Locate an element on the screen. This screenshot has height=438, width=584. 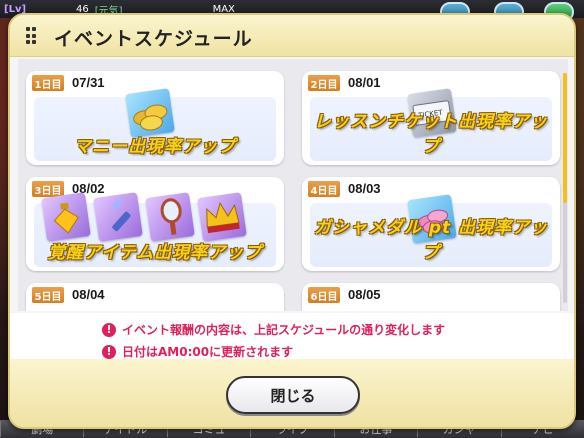
scrollbar-thumb is located at coordinates (565, 138).